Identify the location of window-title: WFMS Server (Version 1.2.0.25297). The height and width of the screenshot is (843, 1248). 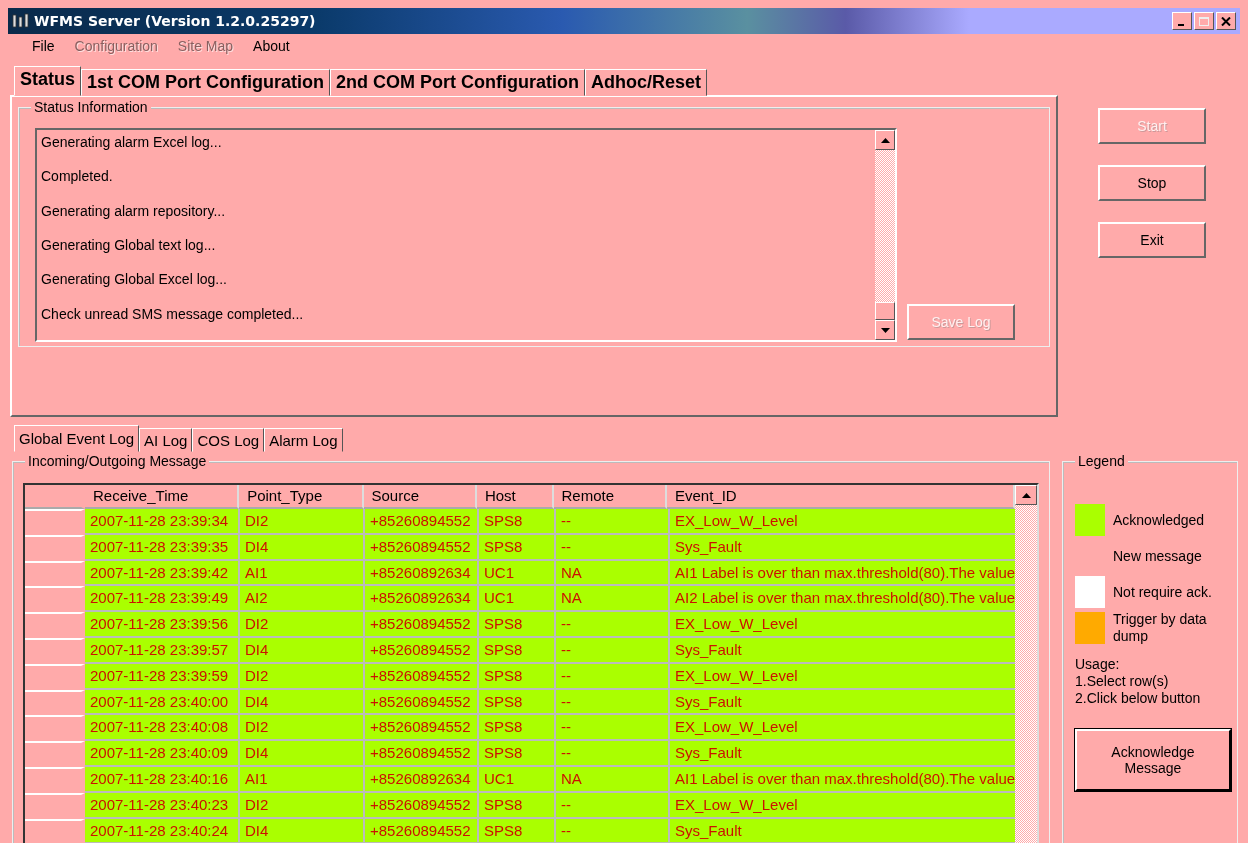
(175, 21).